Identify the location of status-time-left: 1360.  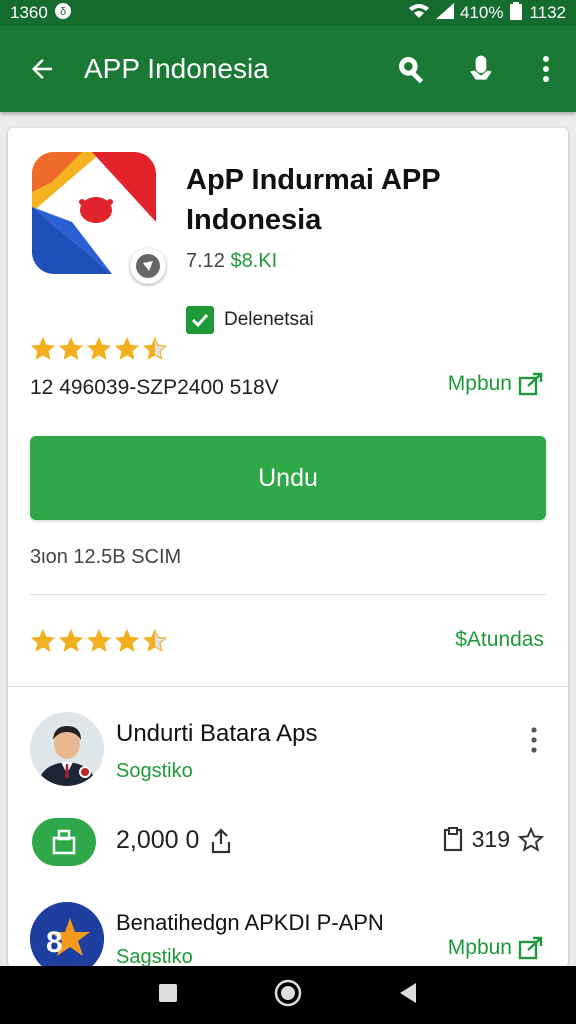
(29, 12).